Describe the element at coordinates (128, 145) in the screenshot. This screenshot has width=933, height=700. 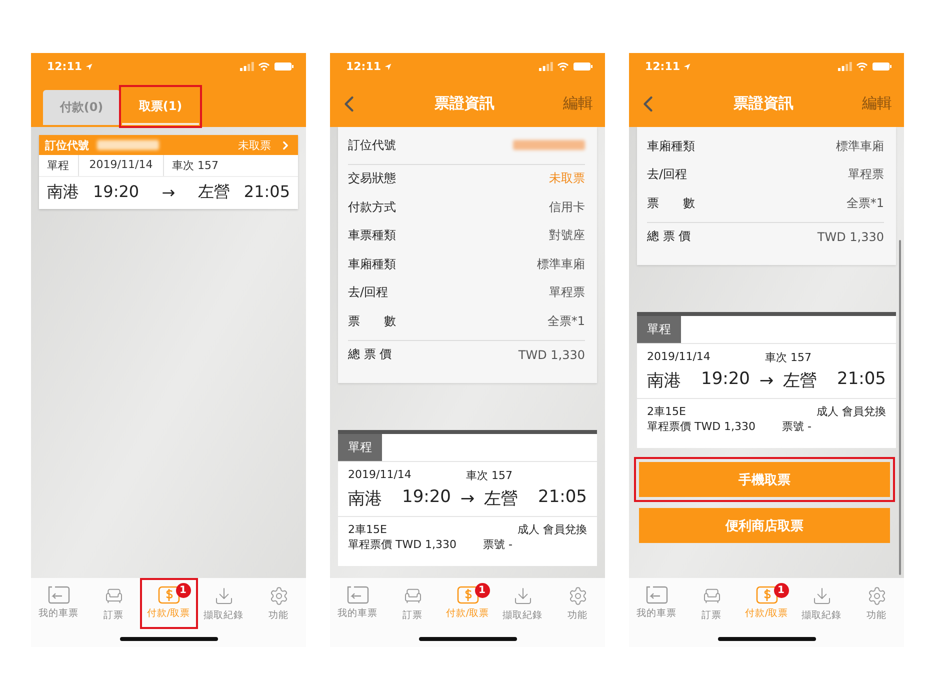
I see `redacted-code` at that location.